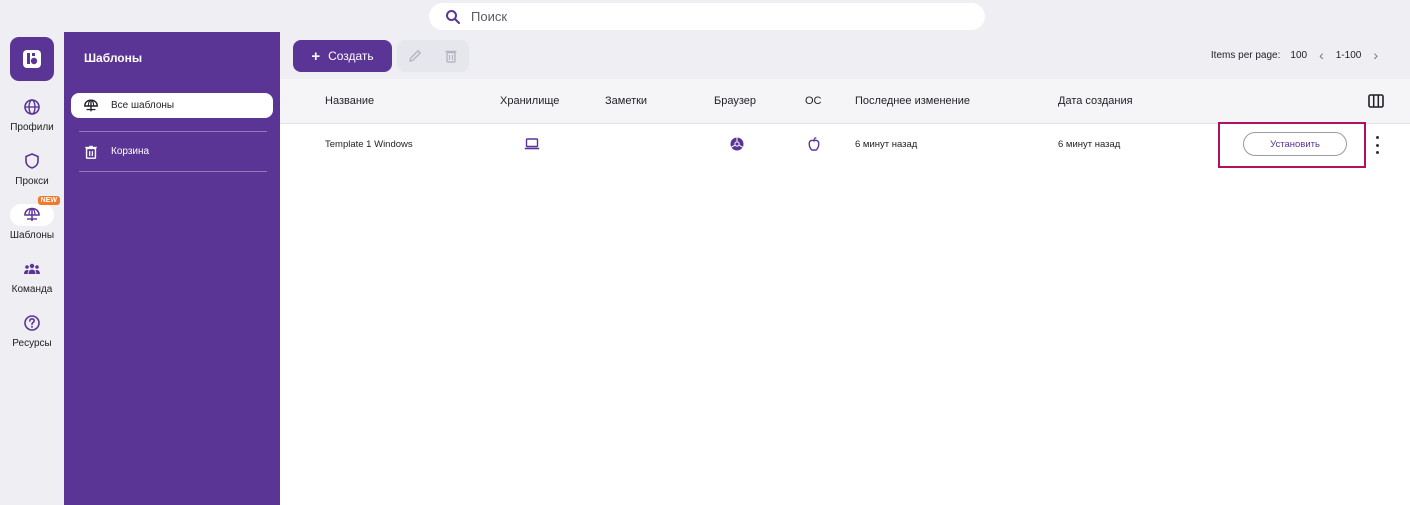 This screenshot has width=1410, height=505. Describe the element at coordinates (1245, 55) in the screenshot. I see `items-per-page-label: Items per page:` at that location.